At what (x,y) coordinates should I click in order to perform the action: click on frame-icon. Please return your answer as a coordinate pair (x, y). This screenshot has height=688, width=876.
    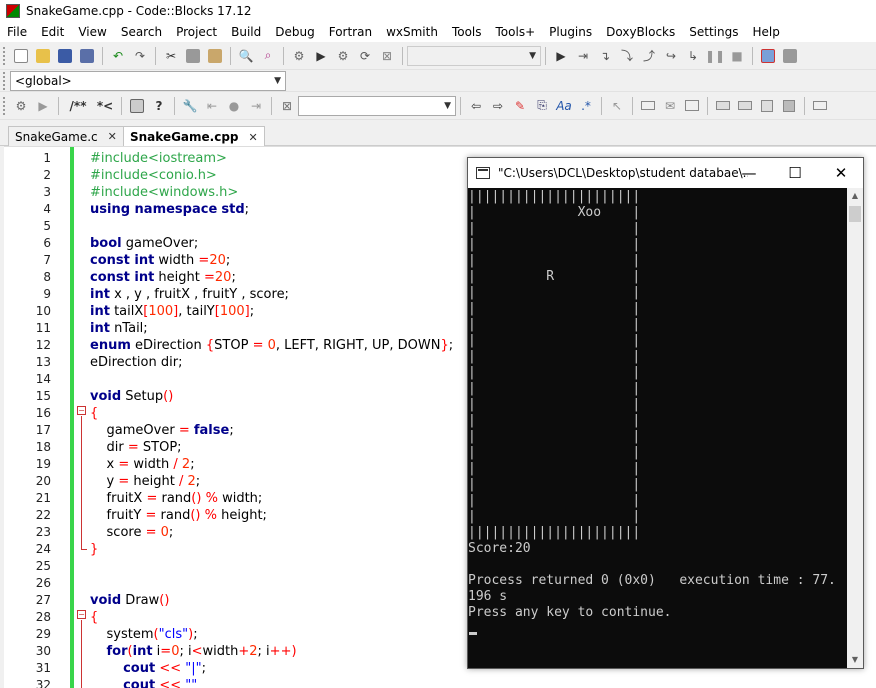
    Looking at the image, I should click on (692, 106).